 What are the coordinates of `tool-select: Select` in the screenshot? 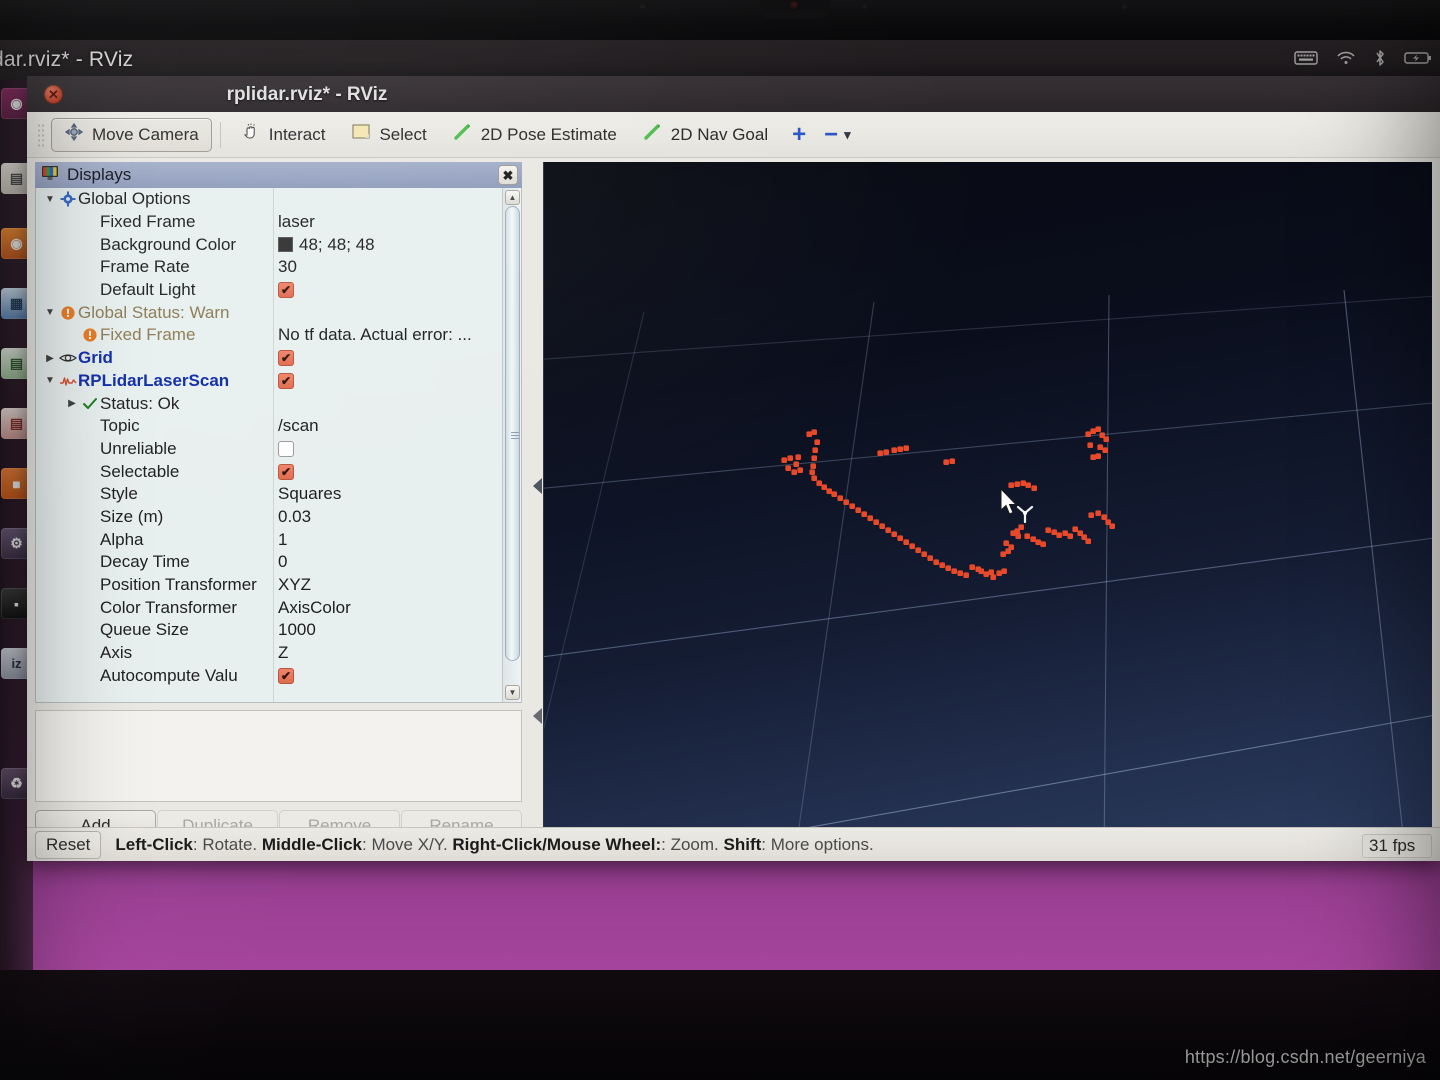 It's located at (388, 135).